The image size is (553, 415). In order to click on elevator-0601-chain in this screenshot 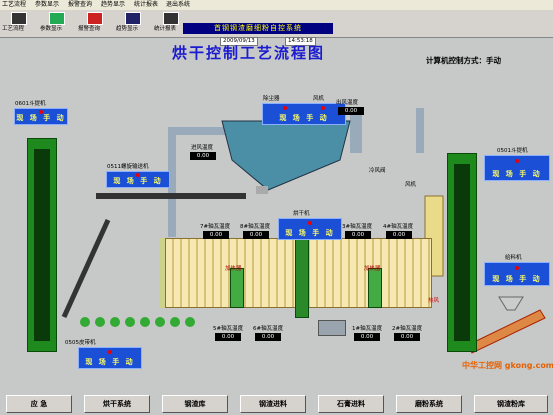, I will do `click(42, 245)`.